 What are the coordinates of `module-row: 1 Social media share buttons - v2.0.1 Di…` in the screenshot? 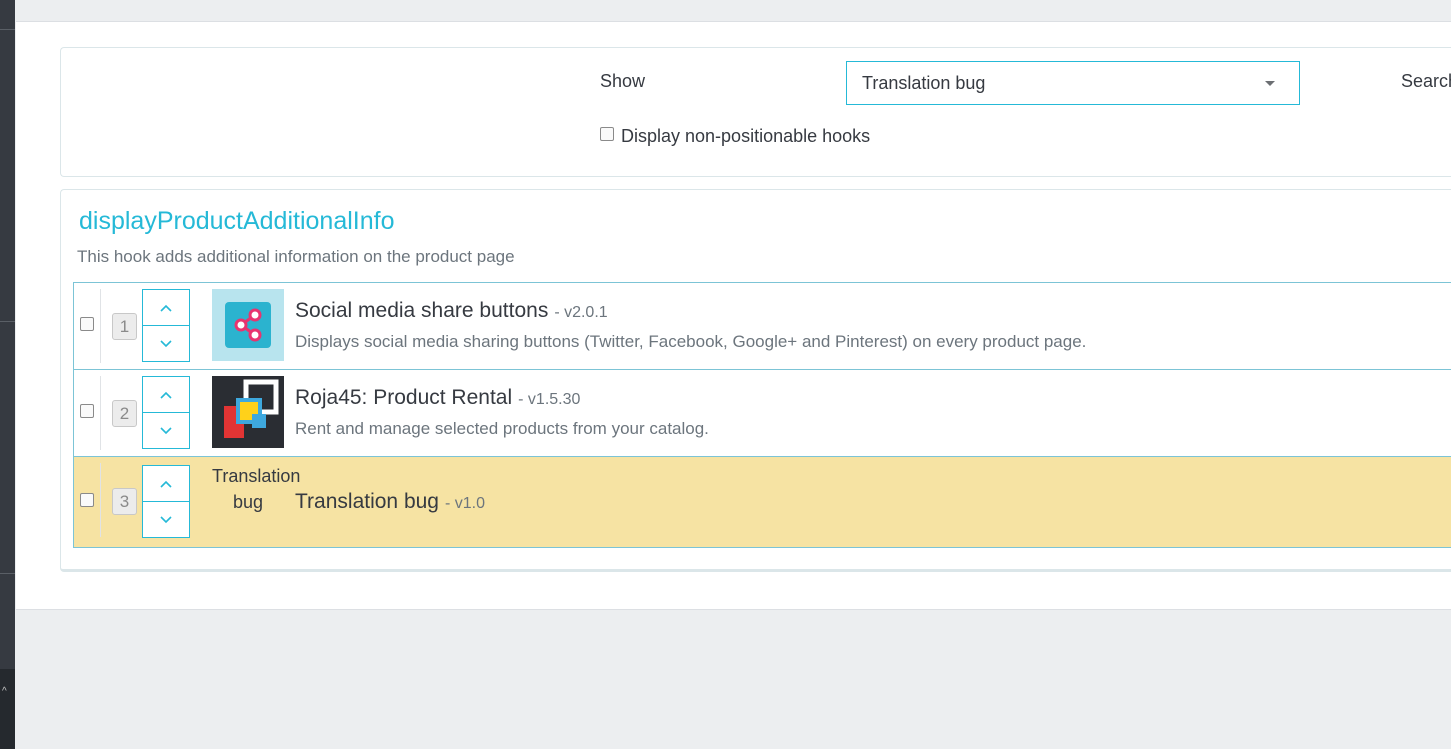 It's located at (762, 326).